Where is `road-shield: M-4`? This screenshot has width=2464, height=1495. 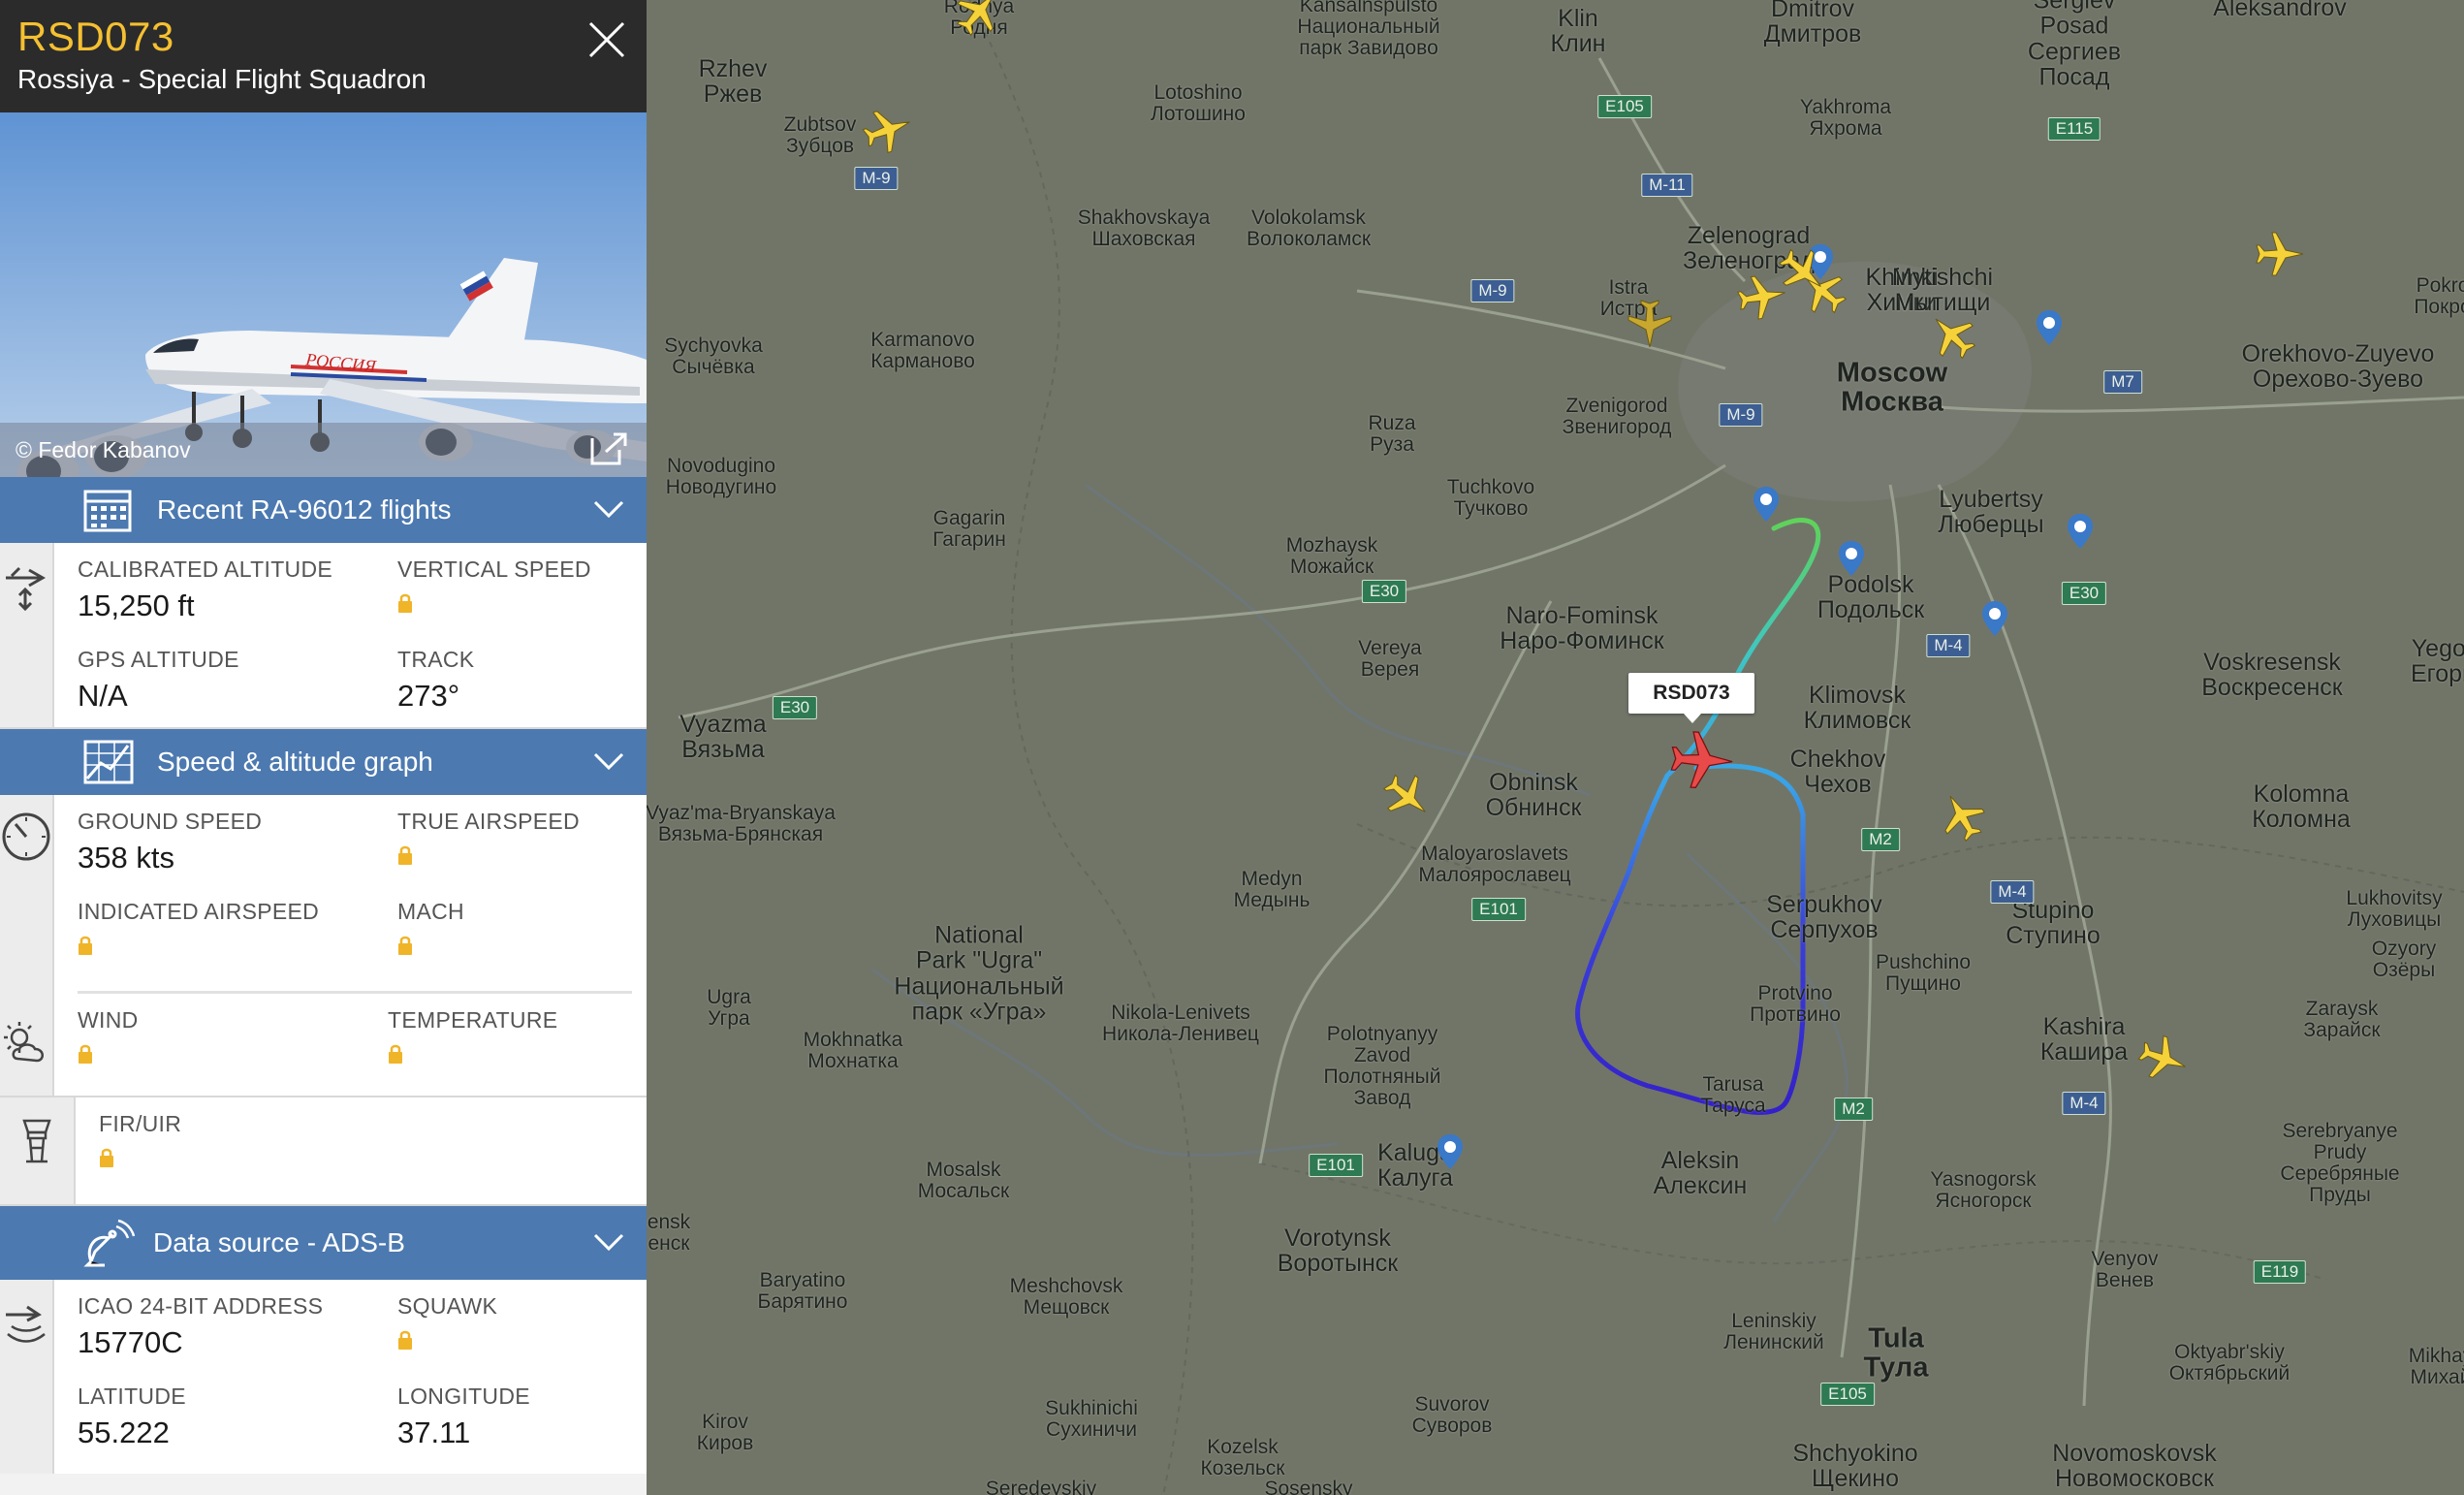 road-shield: M-4 is located at coordinates (2084, 1103).